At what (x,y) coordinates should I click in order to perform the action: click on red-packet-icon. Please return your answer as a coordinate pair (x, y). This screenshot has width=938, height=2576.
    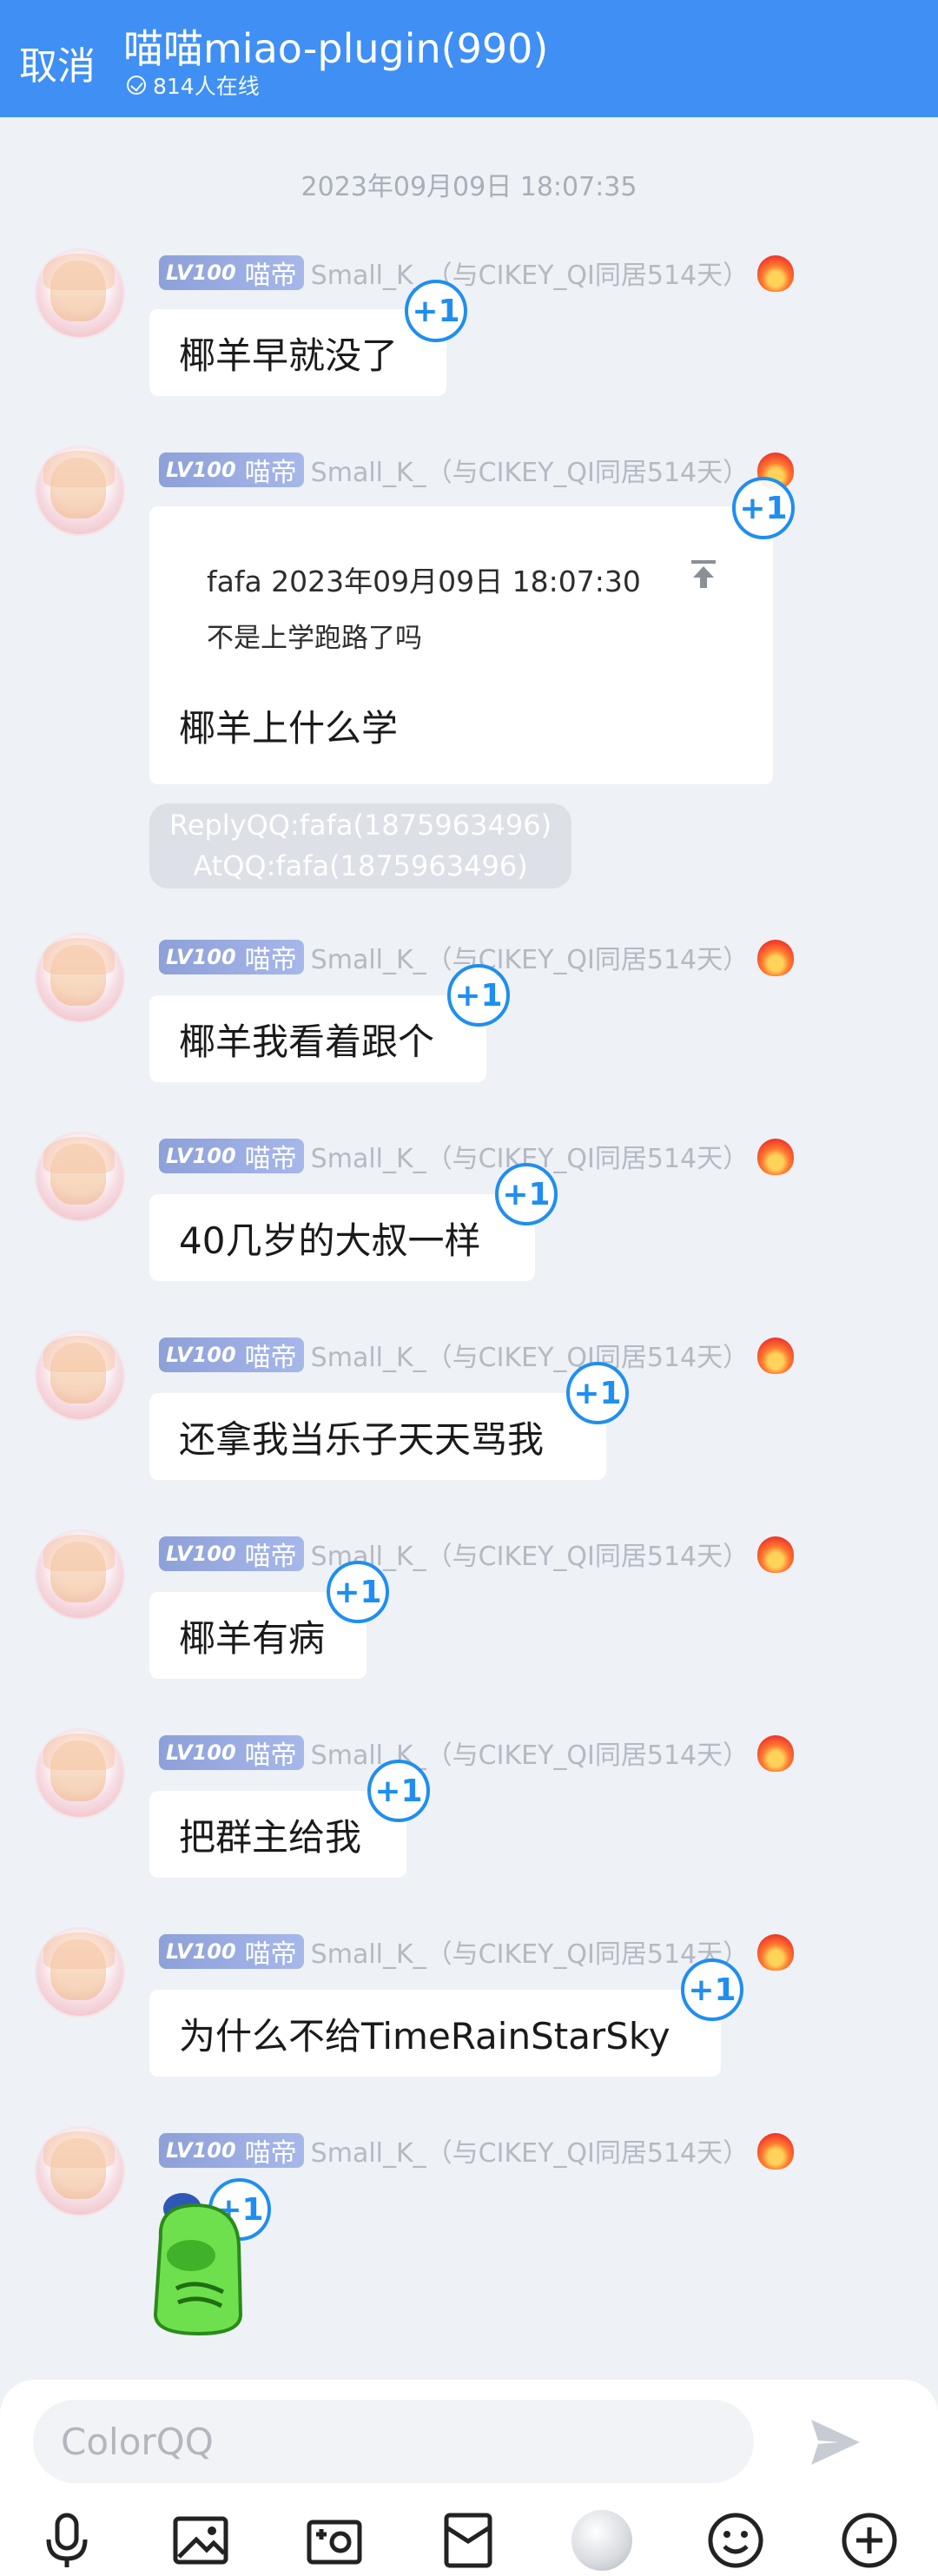
    Looking at the image, I should click on (468, 2540).